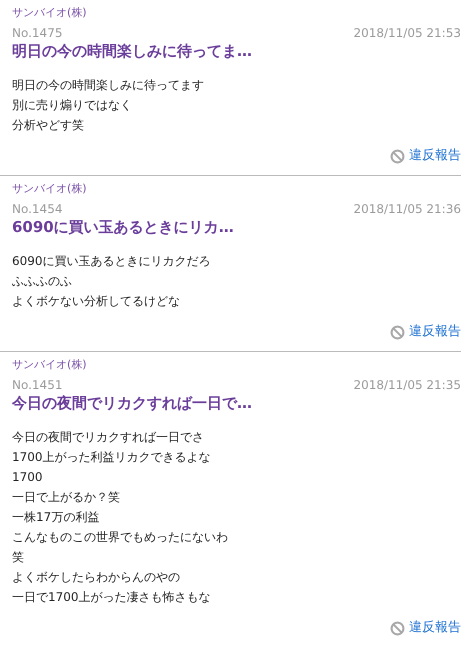 This screenshot has width=468, height=670. I want to click on post-number: No.1454, so click(37, 209).